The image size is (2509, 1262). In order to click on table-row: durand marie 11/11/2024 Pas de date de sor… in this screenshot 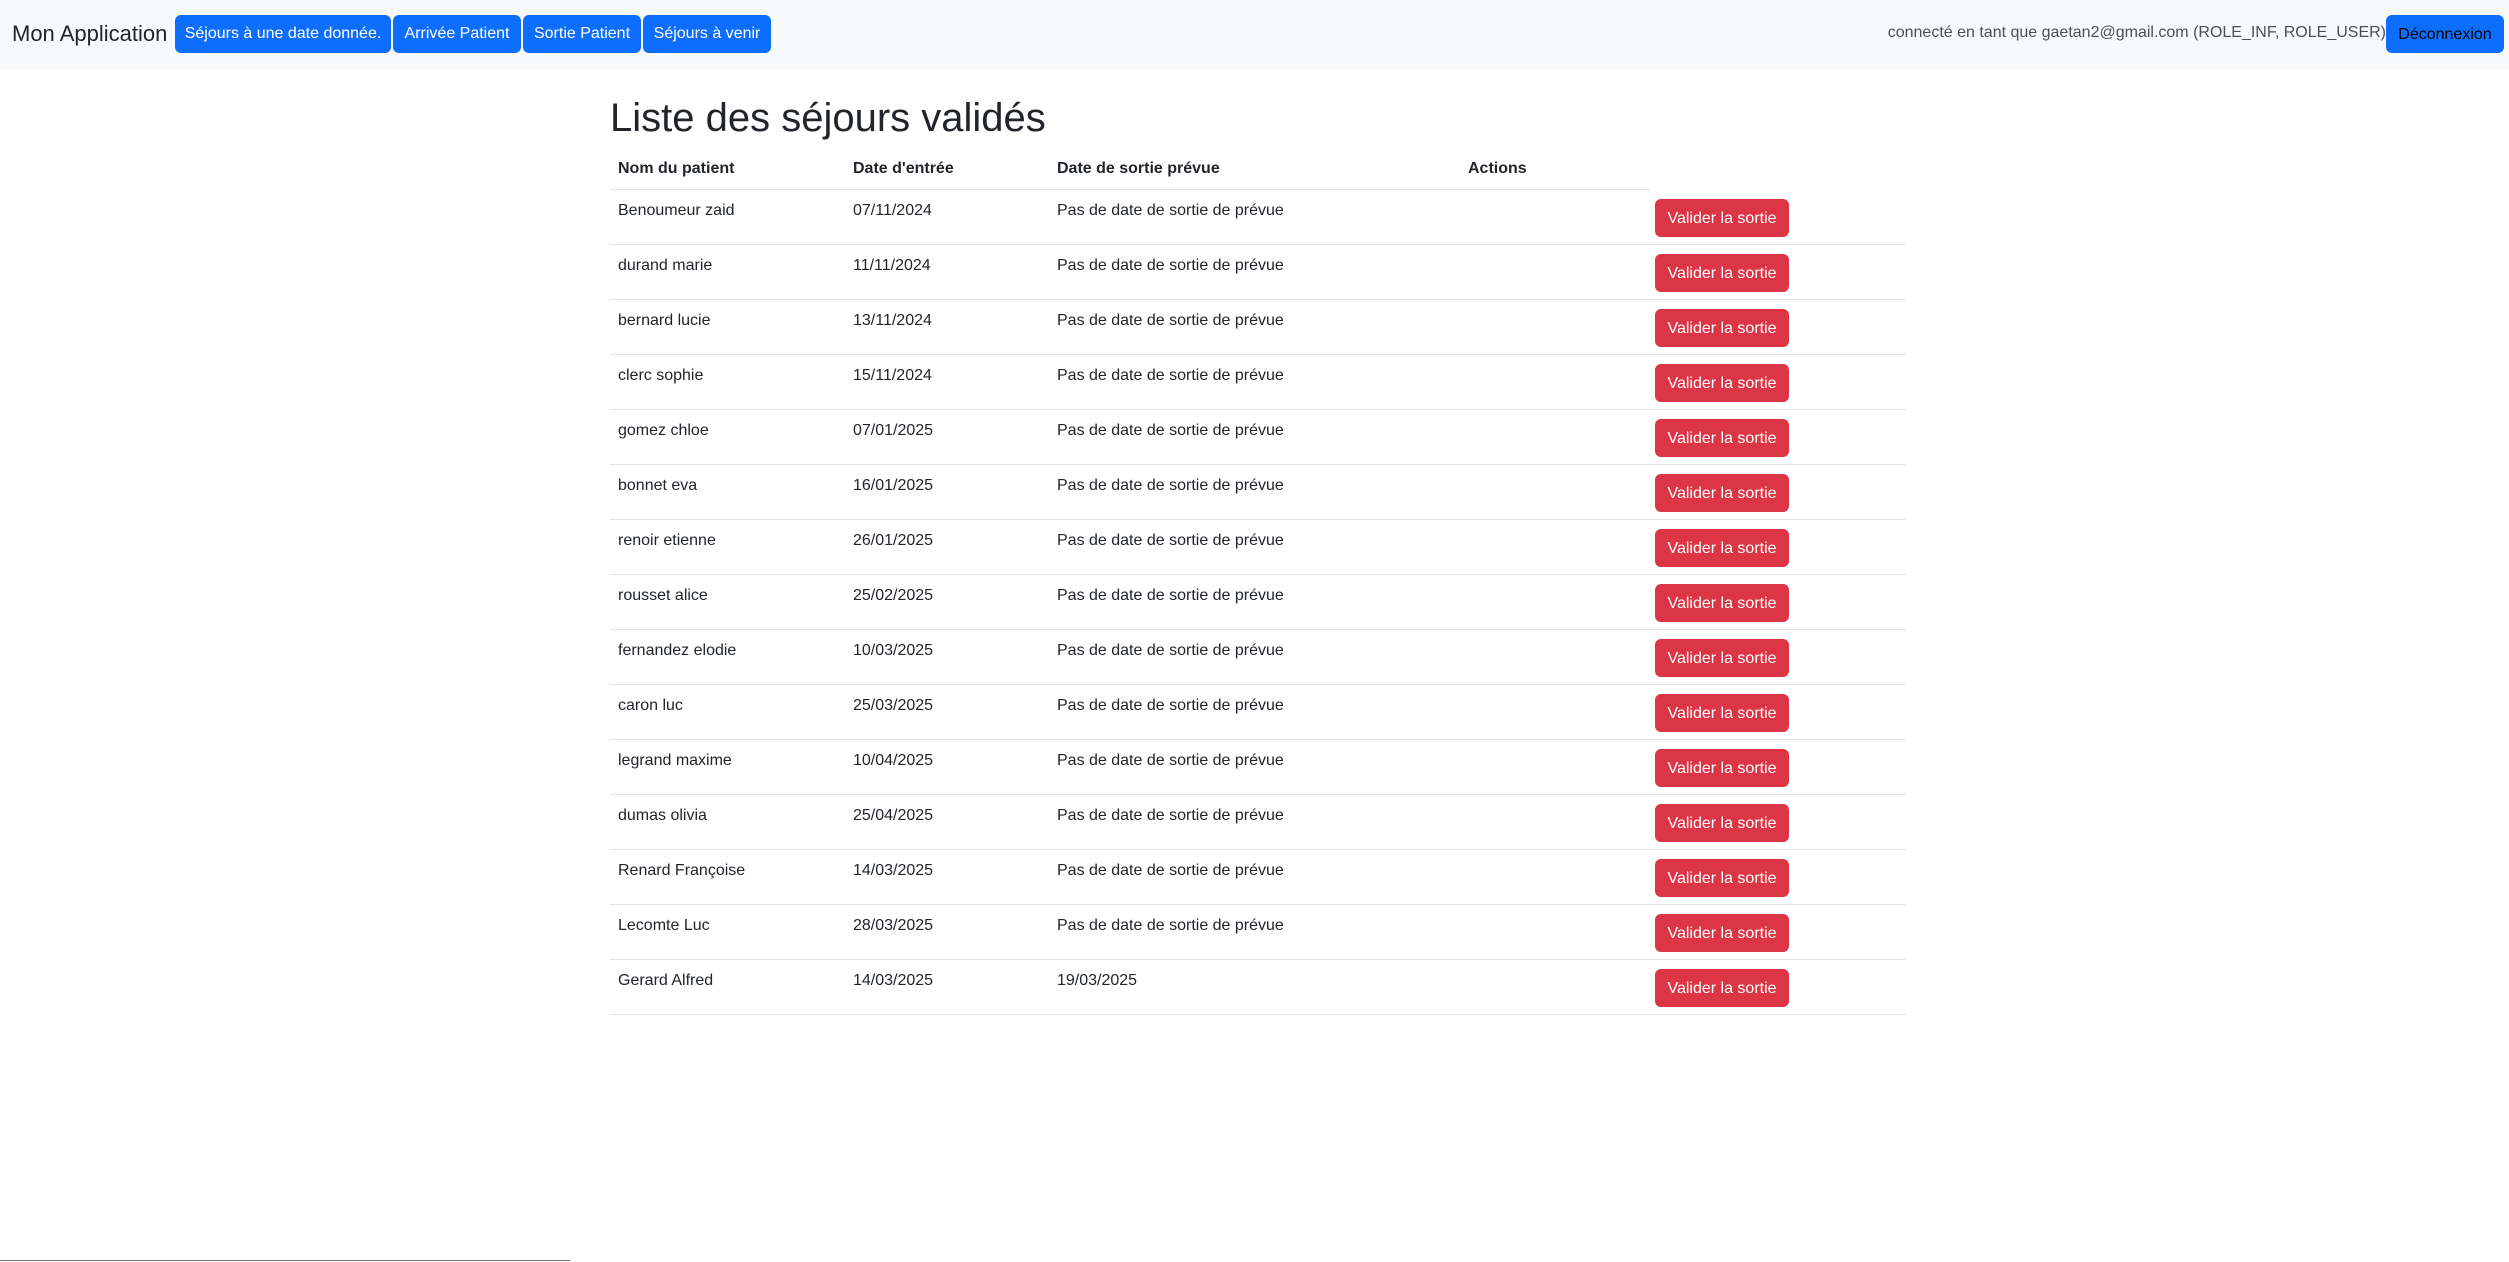, I will do `click(1258, 272)`.